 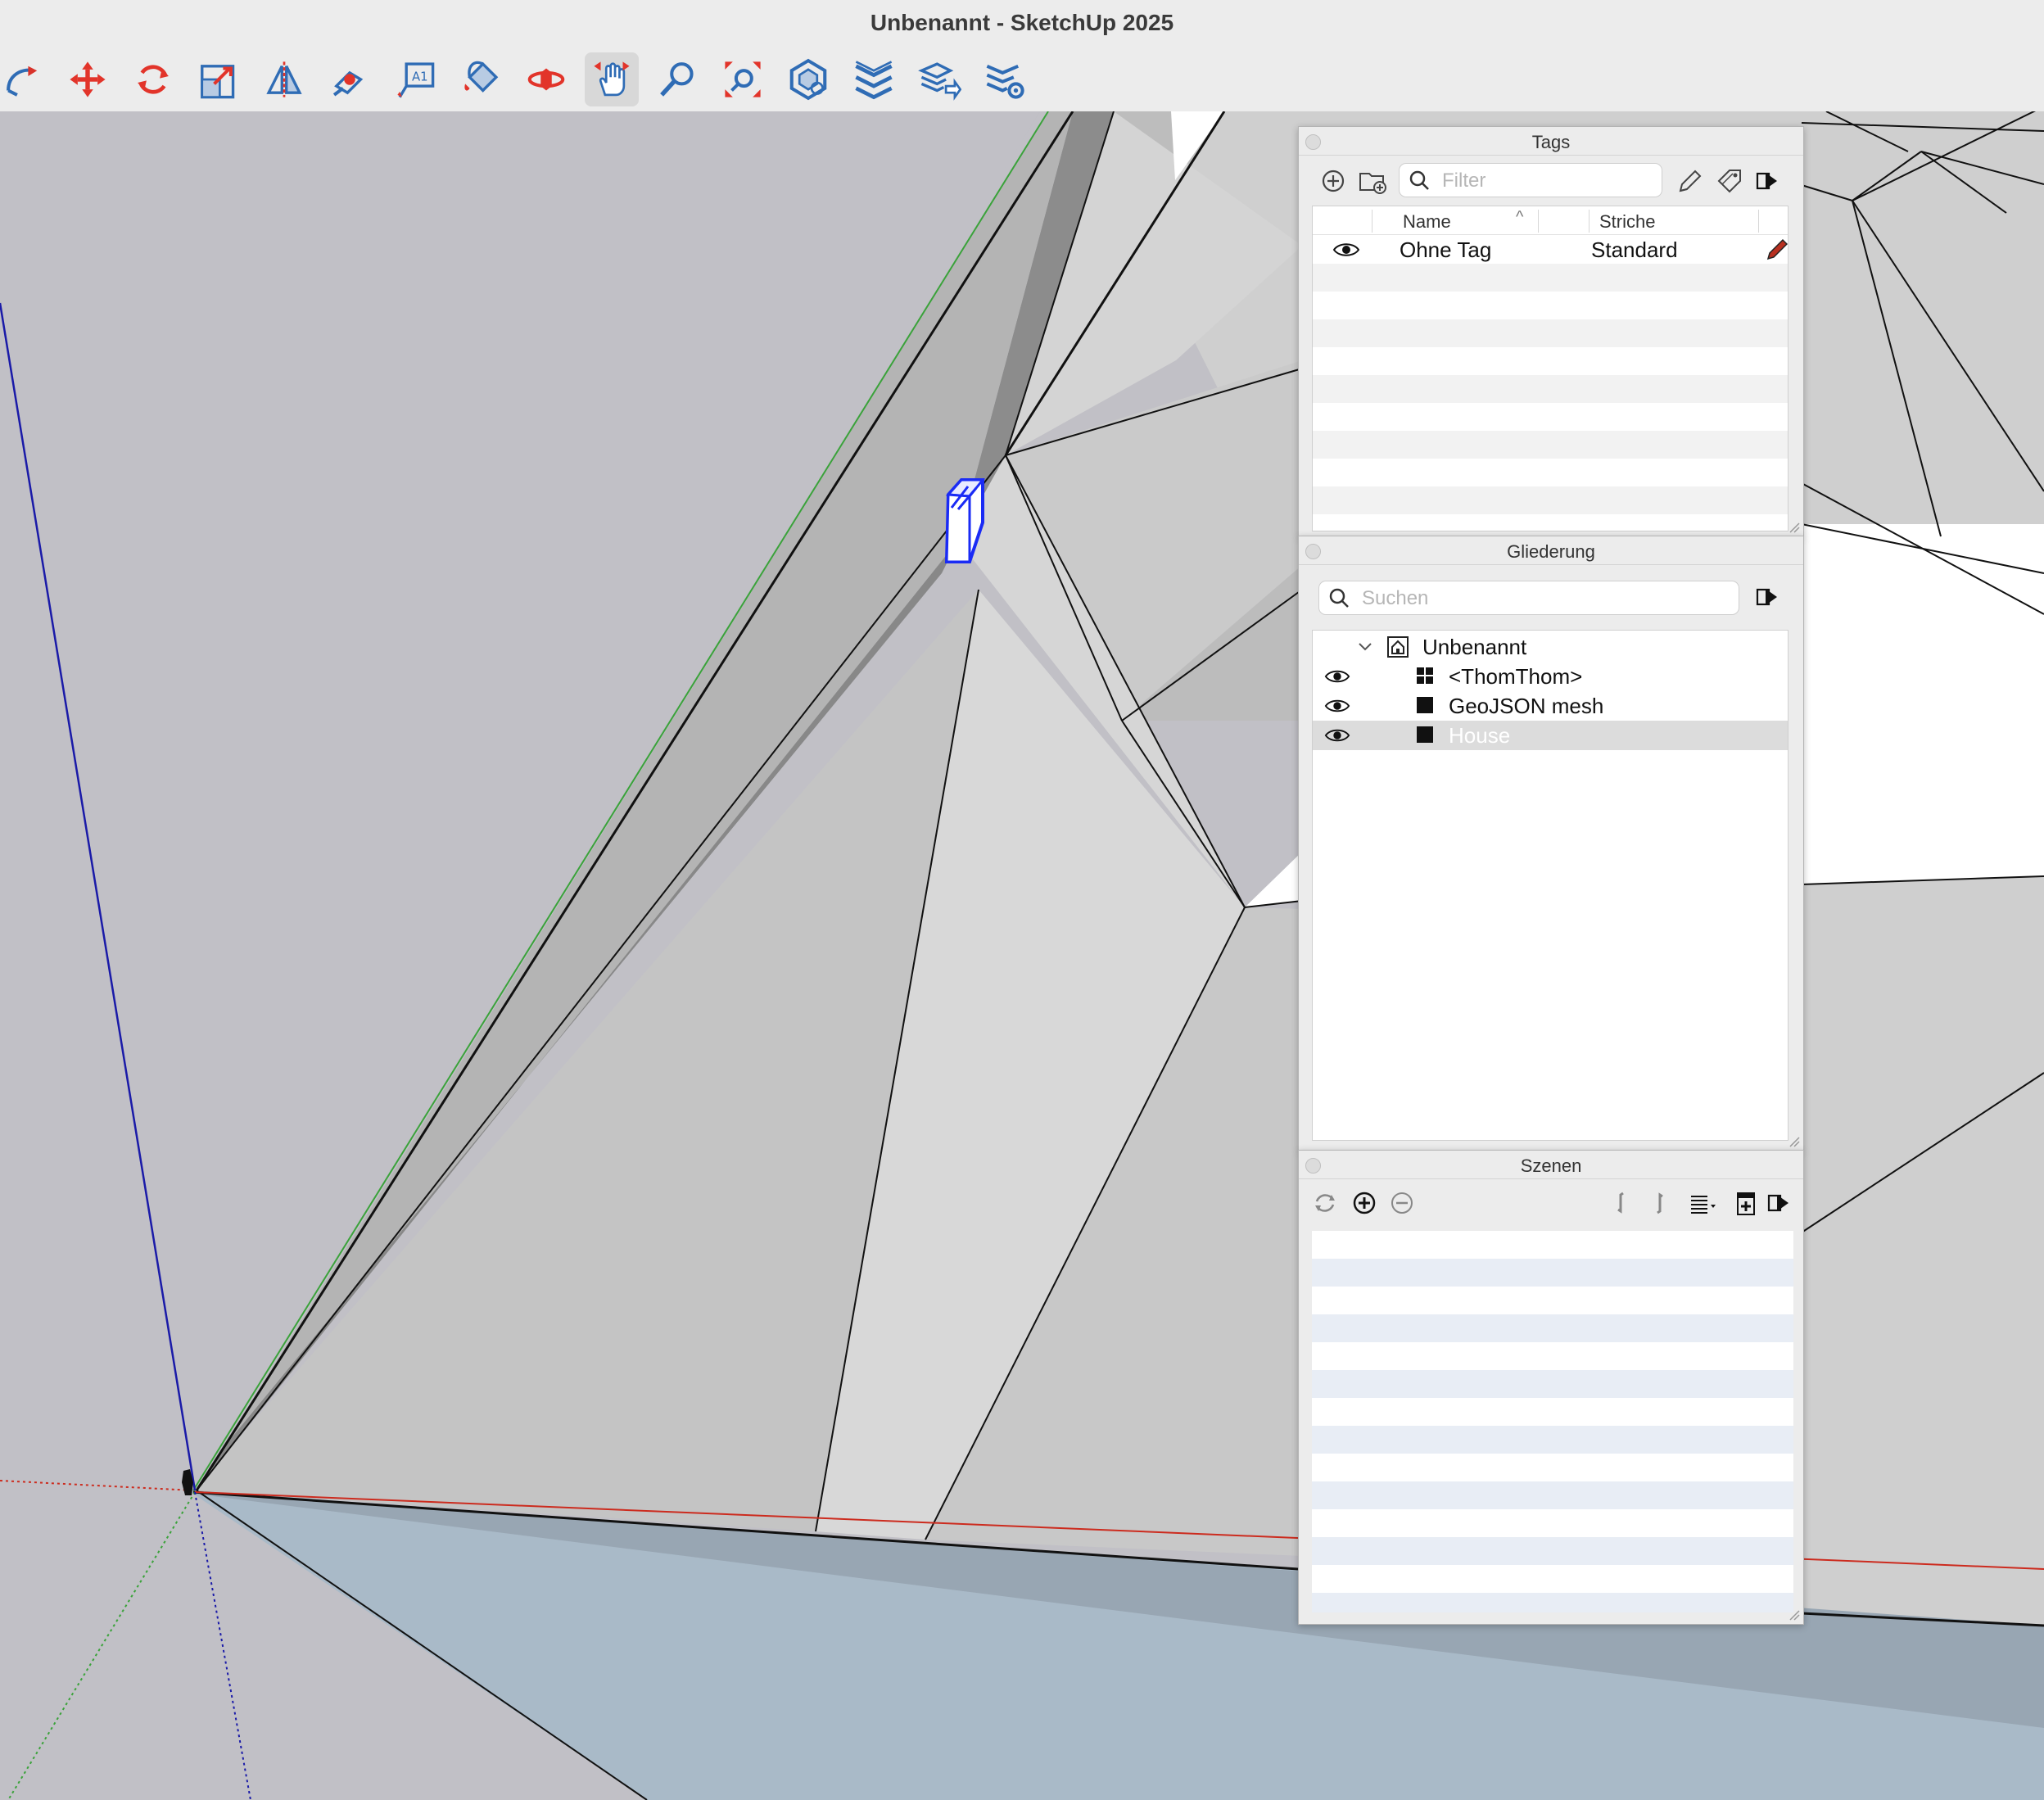 What do you see at coordinates (218, 82) in the screenshot?
I see `scale-icon` at bounding box center [218, 82].